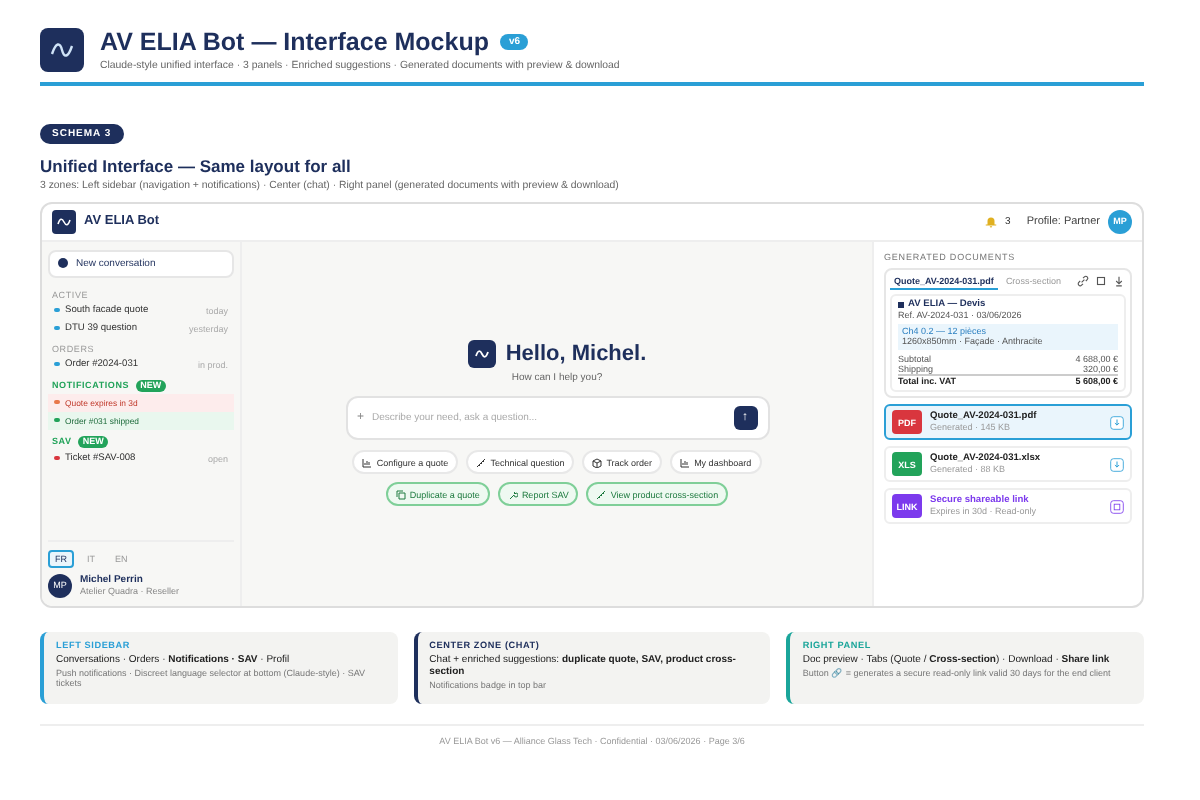 Image resolution: width=1200 pixels, height=800 pixels. What do you see at coordinates (196, 165) in the screenshot?
I see `section-title: Unified Interface — Same layout for all` at bounding box center [196, 165].